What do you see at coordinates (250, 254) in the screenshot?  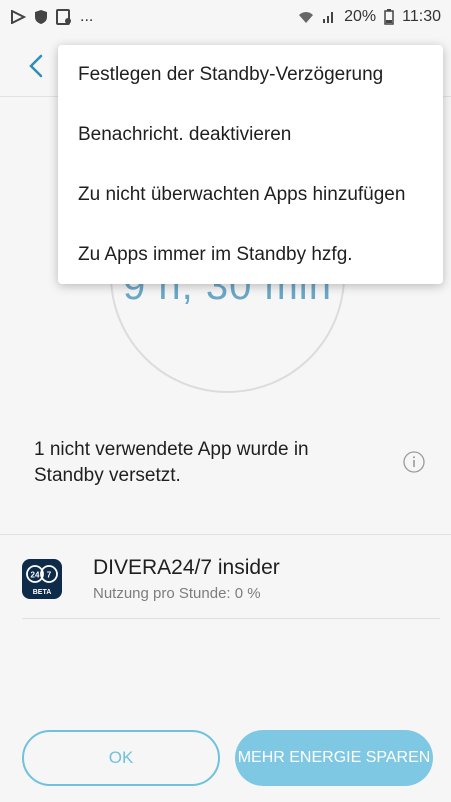 I see `menu-item-add-always-standby: Zu Apps immer im Standby hzfg.` at bounding box center [250, 254].